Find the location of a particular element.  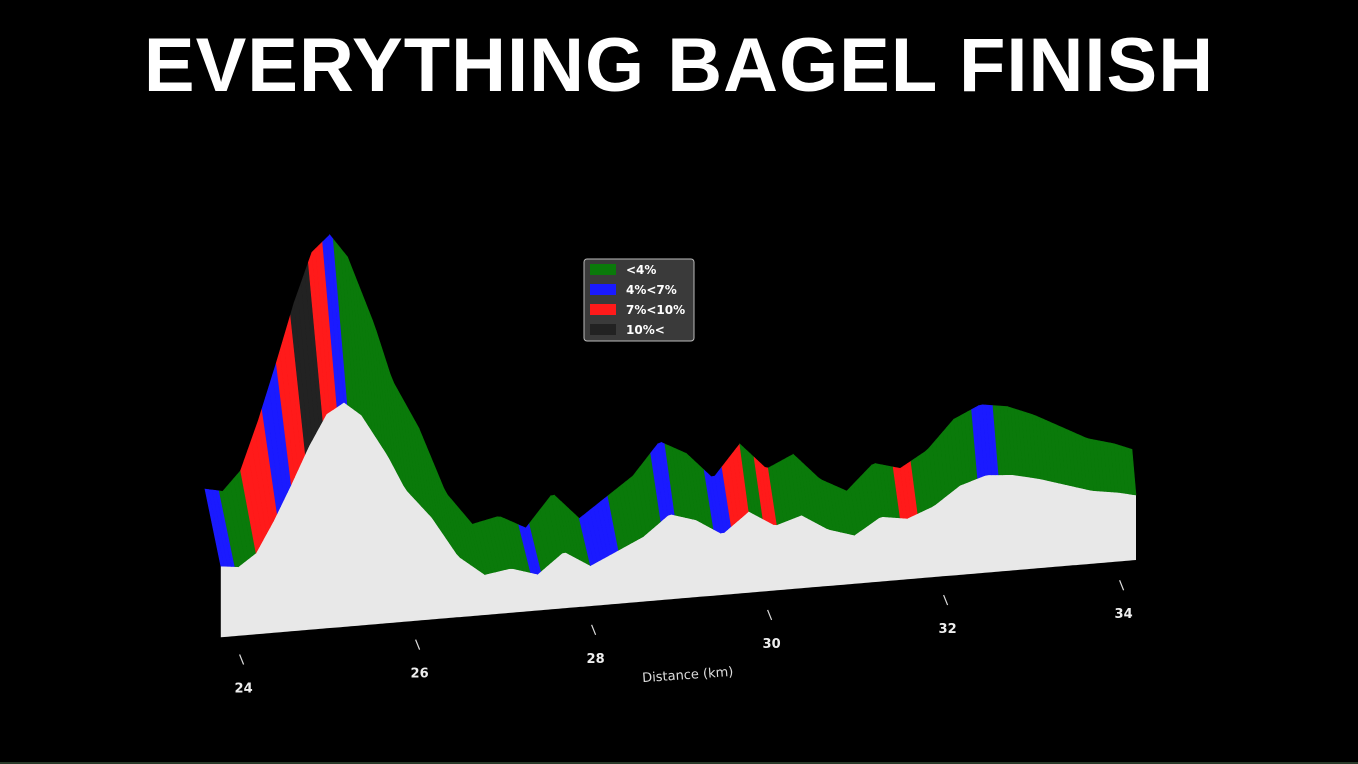

x-axis-label: Distance (km) is located at coordinates (688, 675).